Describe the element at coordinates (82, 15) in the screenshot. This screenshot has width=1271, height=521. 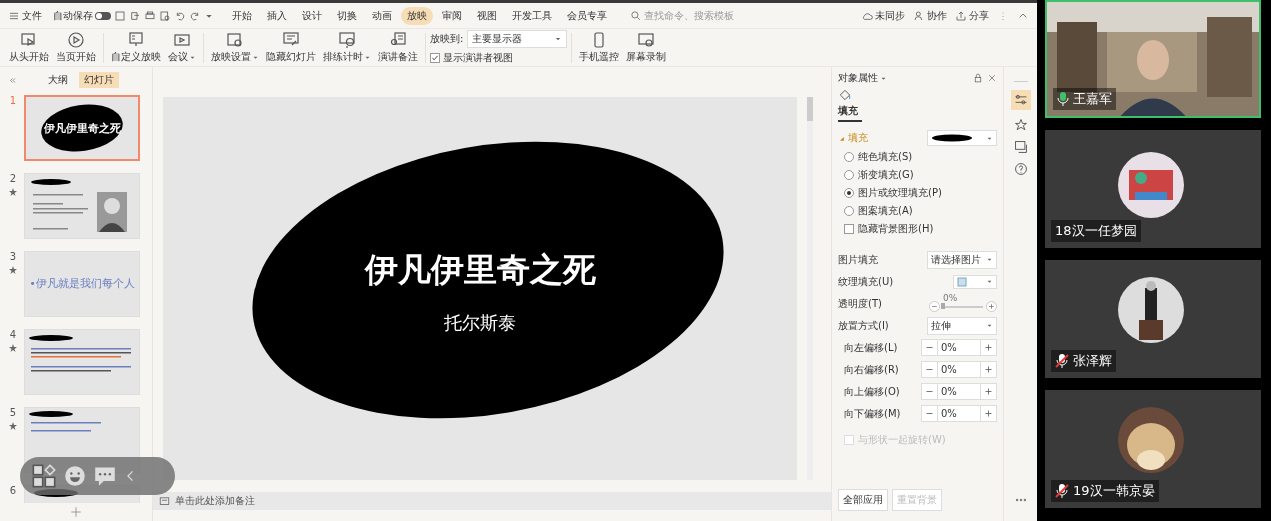
I see `autosave-toggle: 自动保存` at that location.